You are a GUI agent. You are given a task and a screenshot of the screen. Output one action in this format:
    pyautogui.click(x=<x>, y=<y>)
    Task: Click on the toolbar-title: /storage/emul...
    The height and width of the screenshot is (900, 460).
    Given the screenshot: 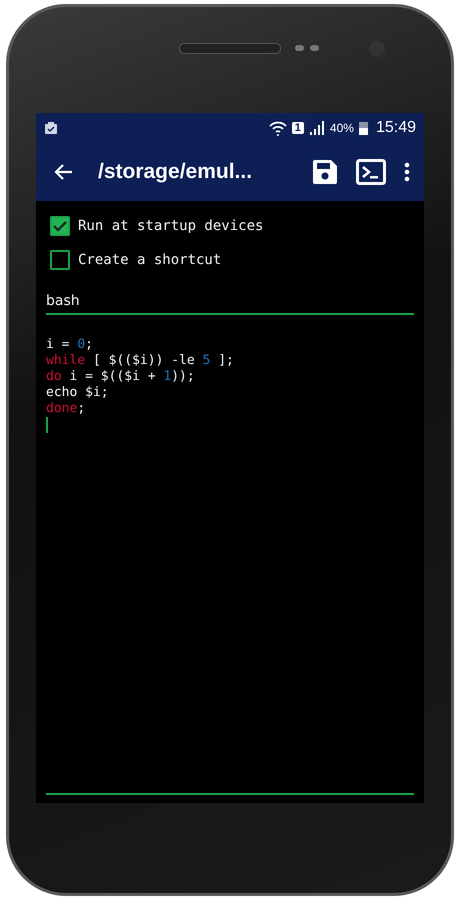 What is the action you would take?
    pyautogui.click(x=176, y=172)
    